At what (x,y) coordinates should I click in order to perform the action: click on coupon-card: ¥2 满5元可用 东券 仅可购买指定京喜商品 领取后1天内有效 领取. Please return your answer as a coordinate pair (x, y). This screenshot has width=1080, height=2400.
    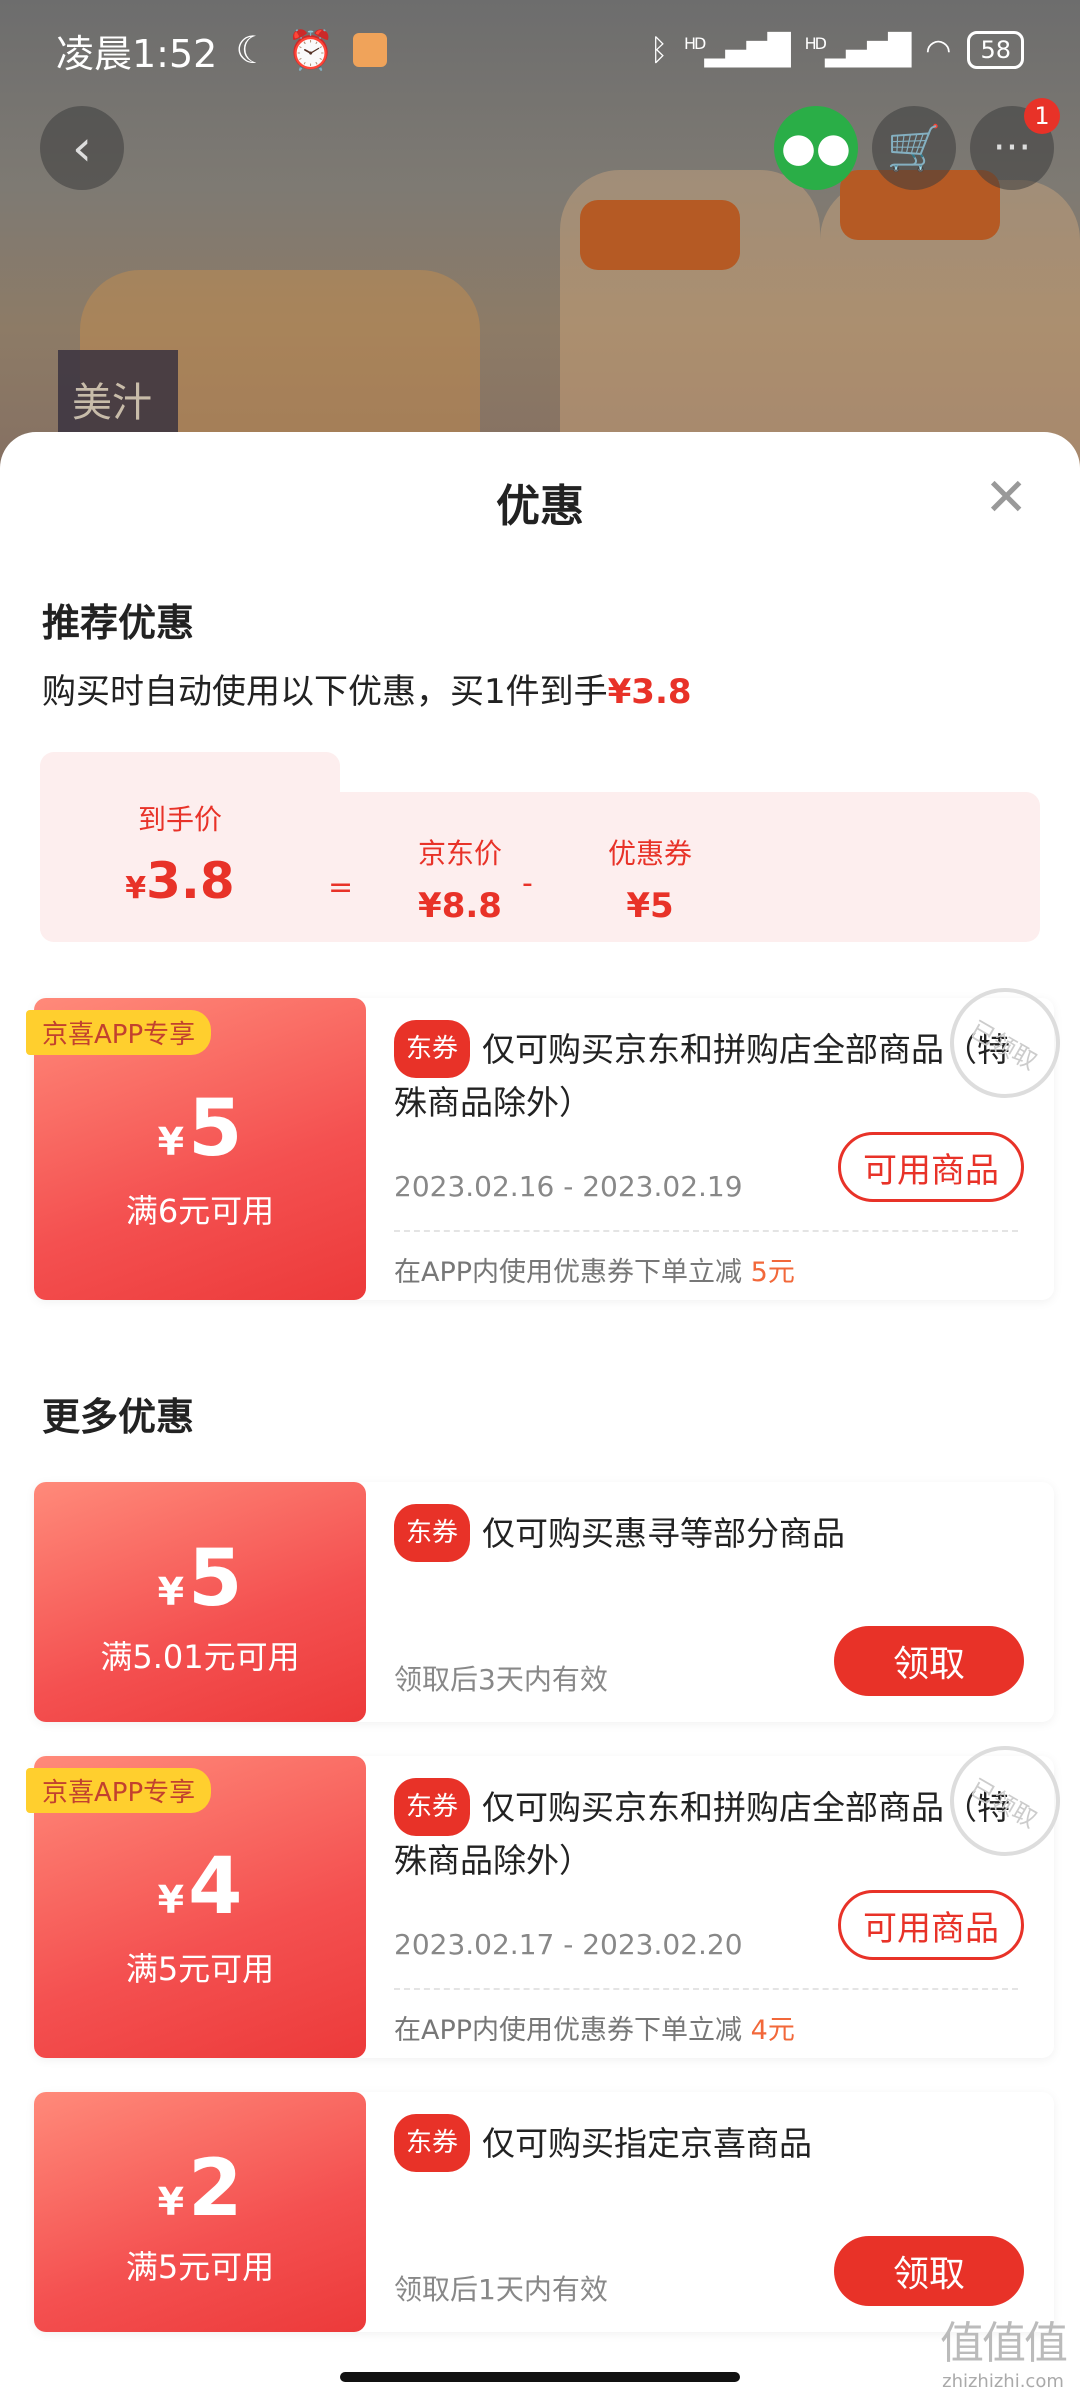
    Looking at the image, I should click on (544, 2212).